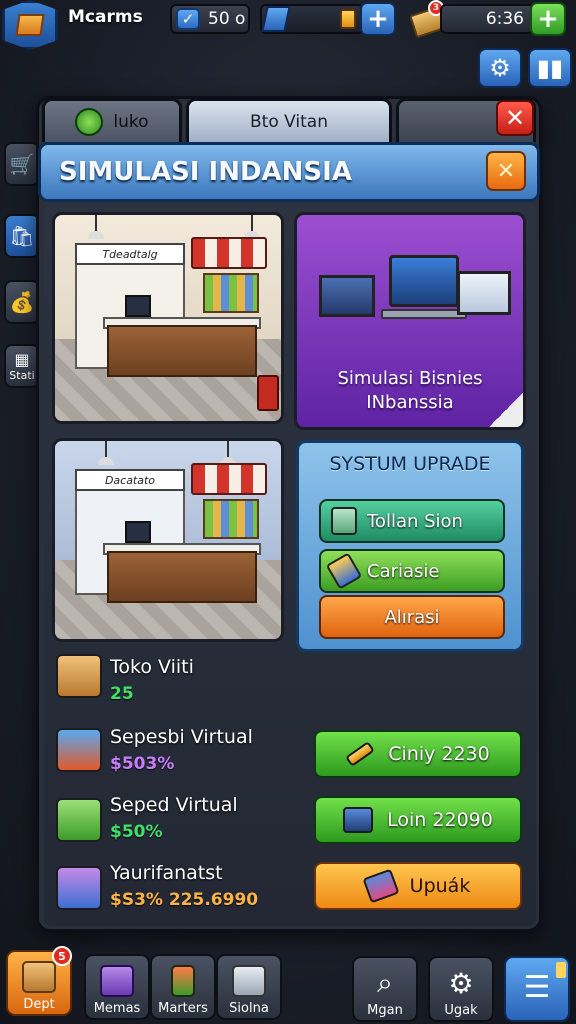  I want to click on upgrade-button-3: Alırasi, so click(412, 617).